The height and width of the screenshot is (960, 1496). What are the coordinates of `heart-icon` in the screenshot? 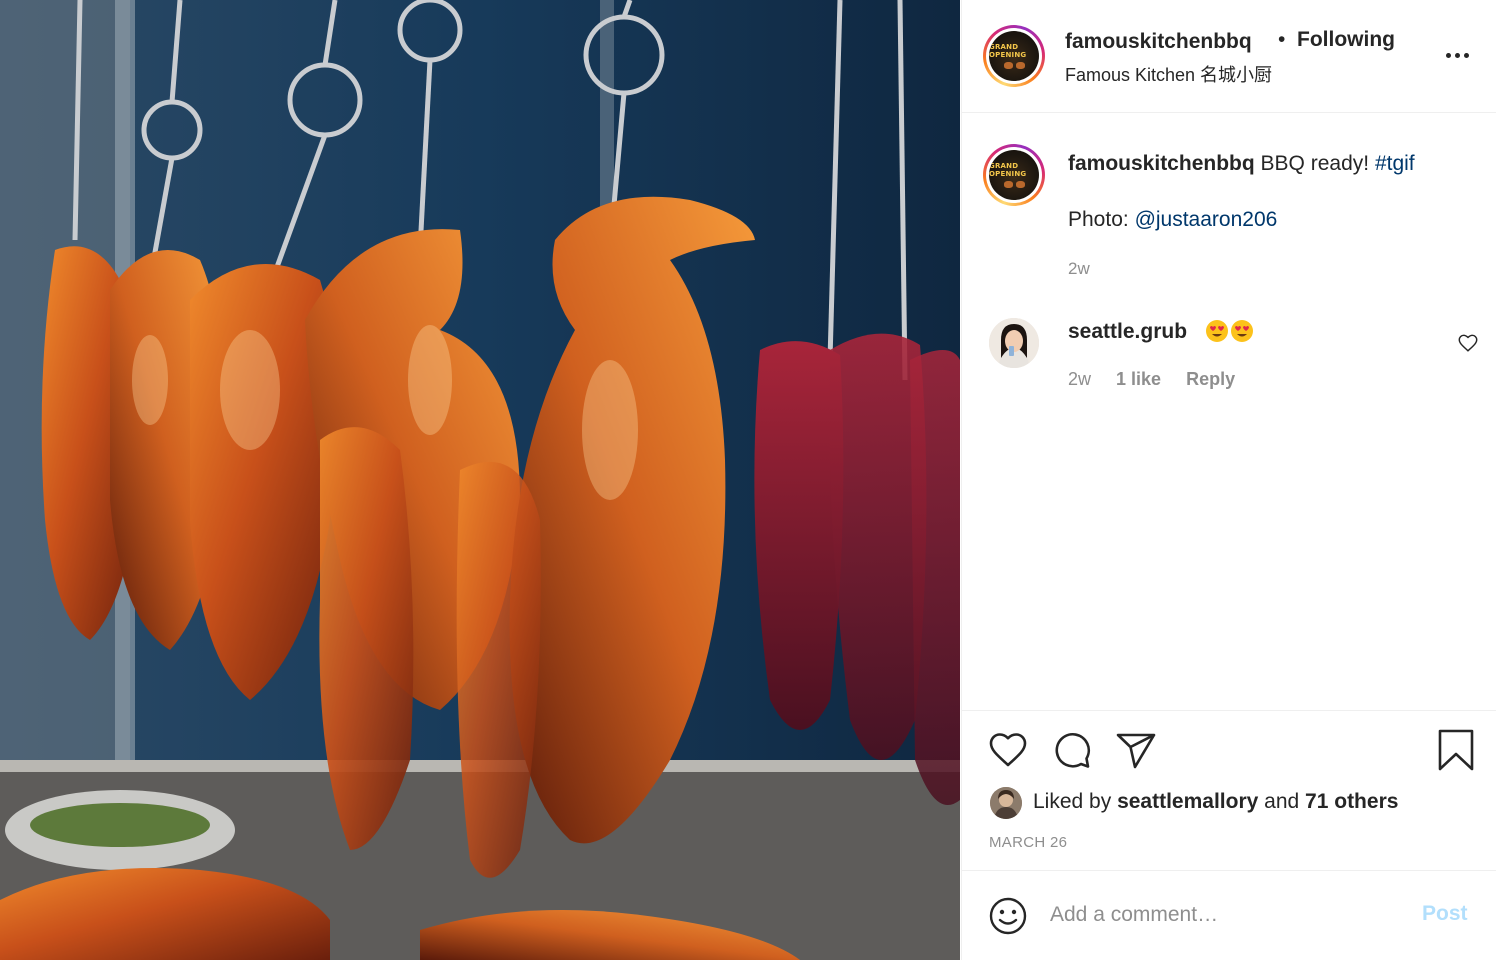 It's located at (1008, 750).